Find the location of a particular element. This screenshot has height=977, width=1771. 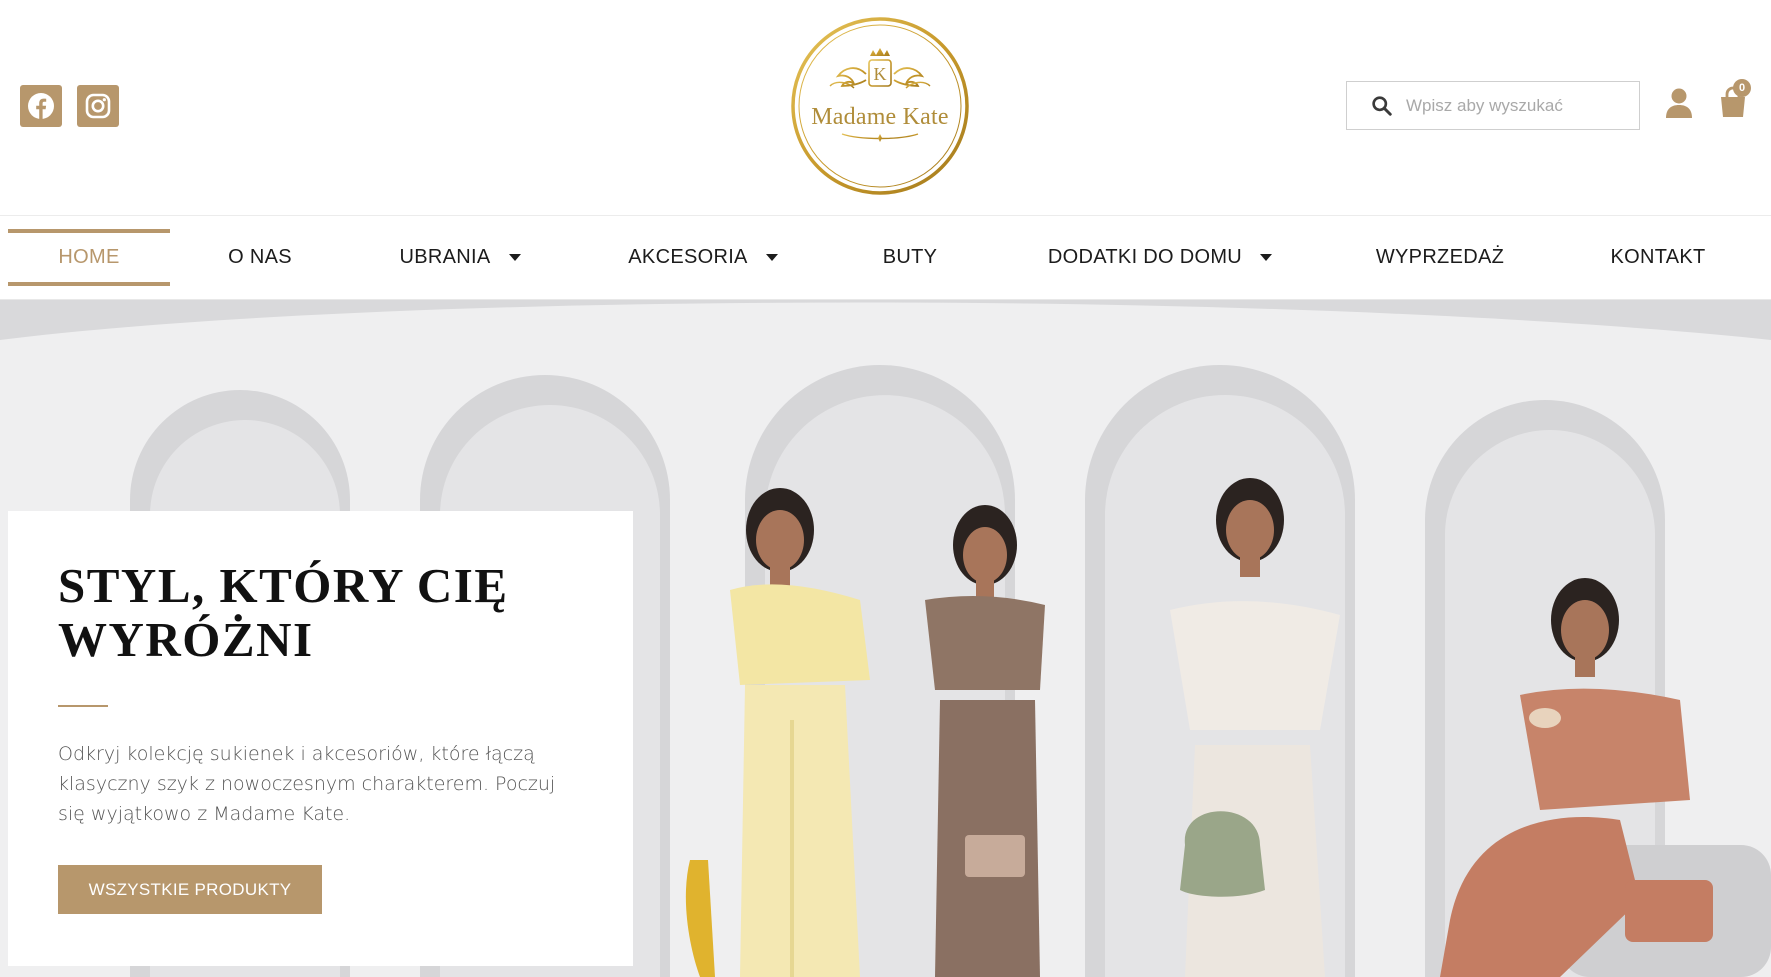

hero-divider is located at coordinates (83, 706).